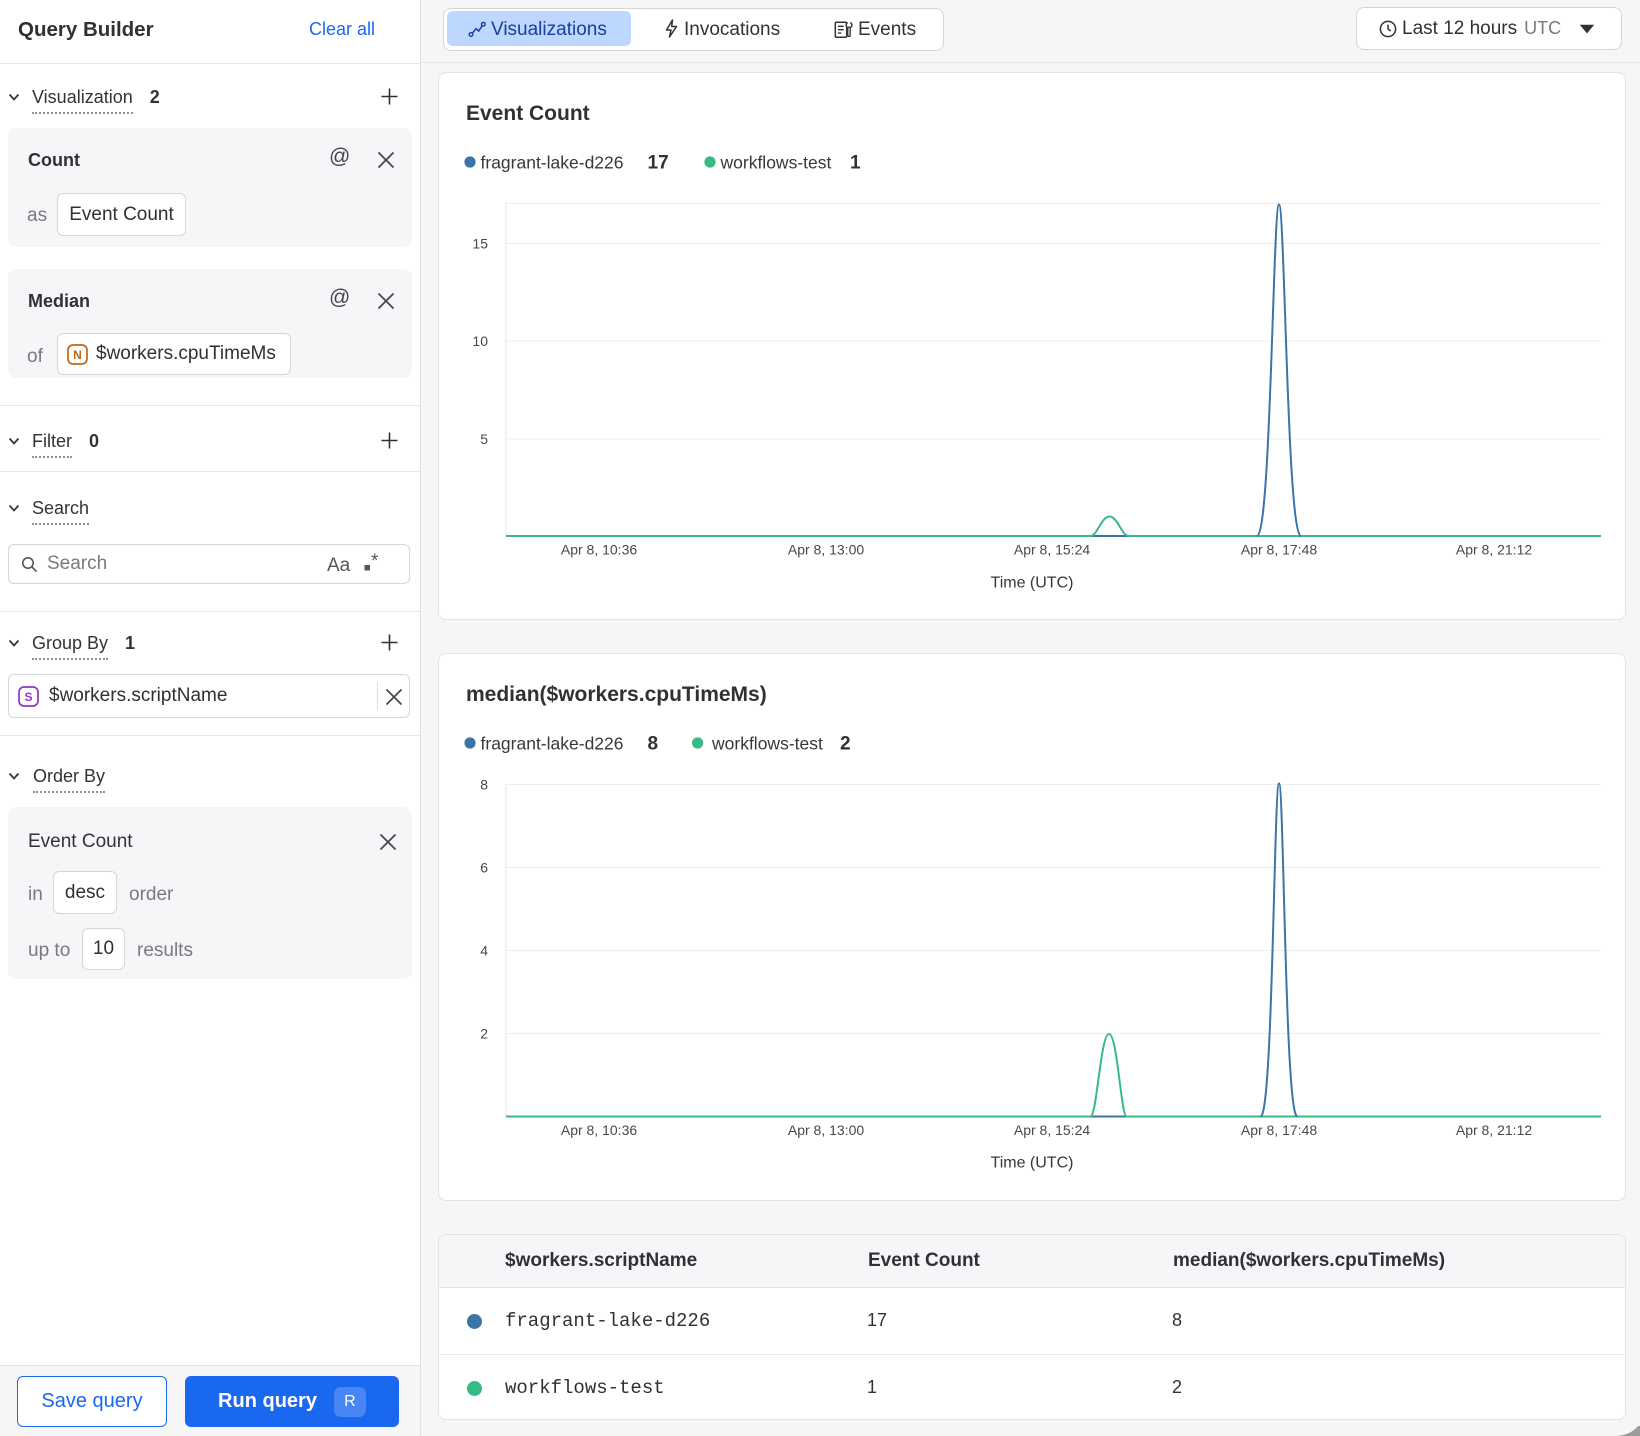  I want to click on svg-text: Aa, so click(339, 565).